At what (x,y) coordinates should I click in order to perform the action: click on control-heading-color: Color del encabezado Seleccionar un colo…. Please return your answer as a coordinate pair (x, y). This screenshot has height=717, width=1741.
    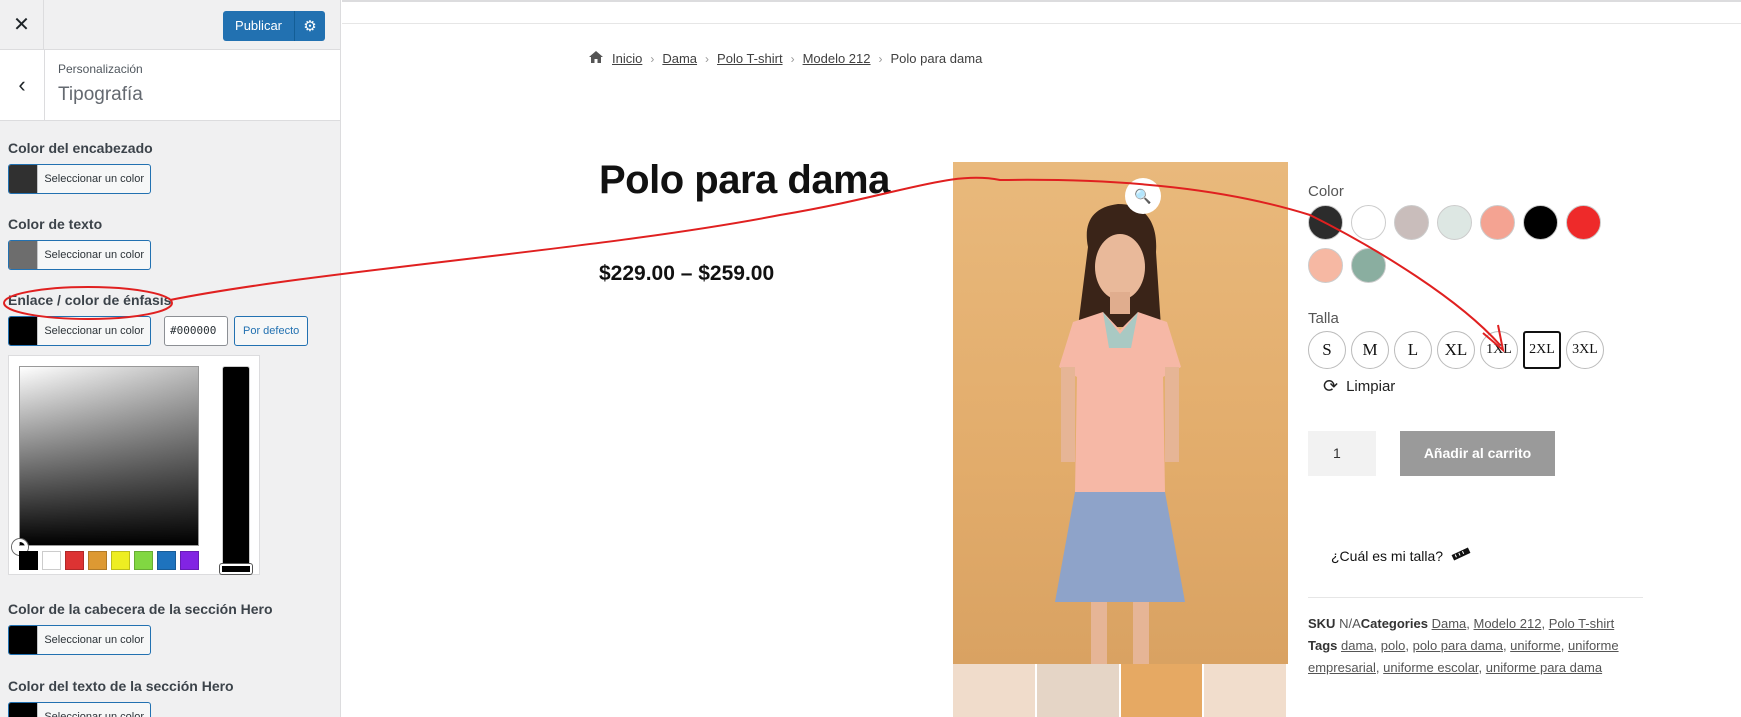
    Looking at the image, I should click on (80, 167).